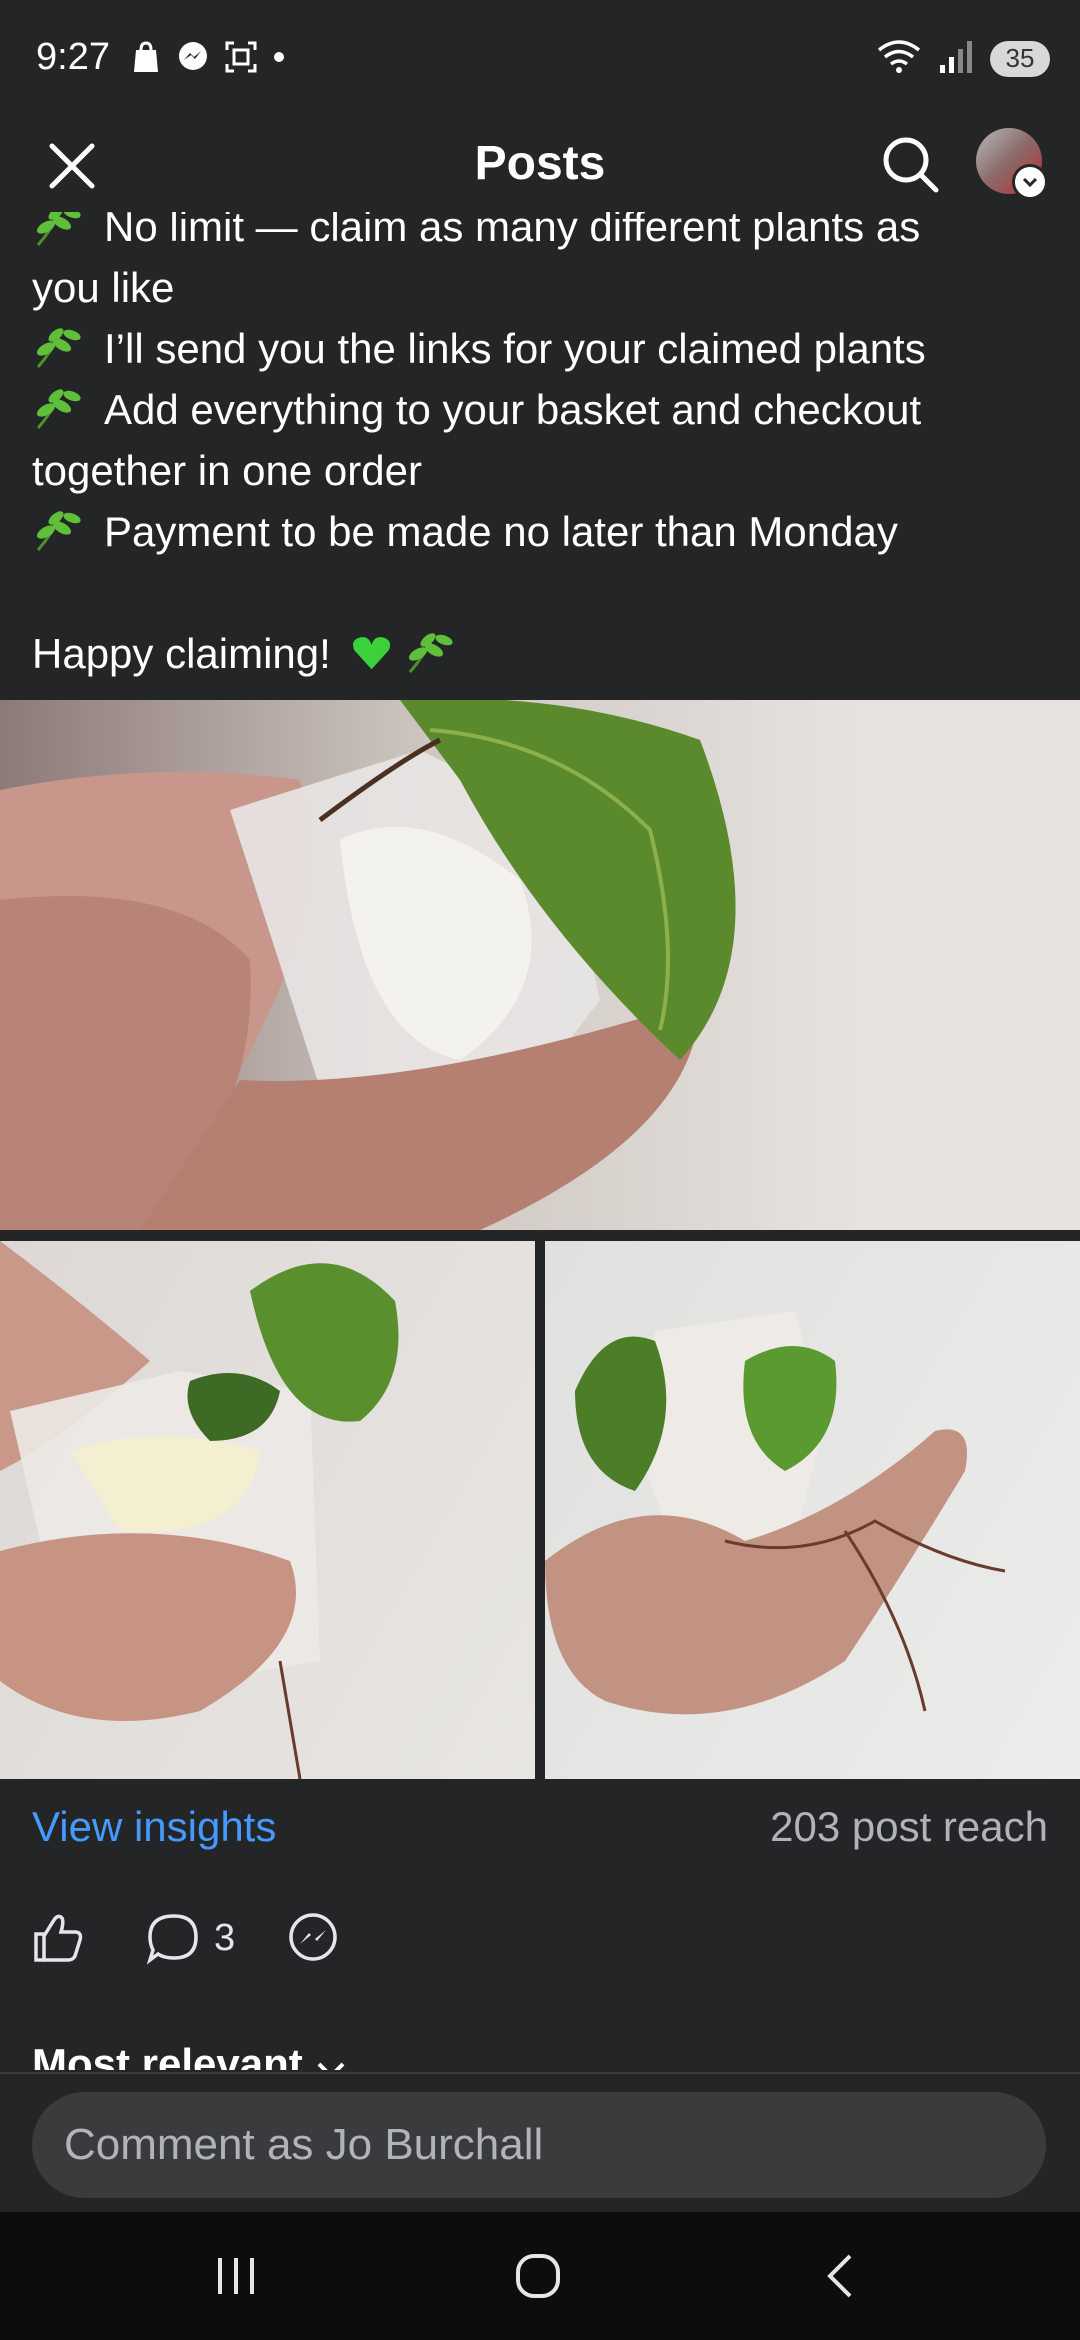 This screenshot has width=1080, height=2340. I want to click on post-line: Happy claiming!, so click(542, 653).